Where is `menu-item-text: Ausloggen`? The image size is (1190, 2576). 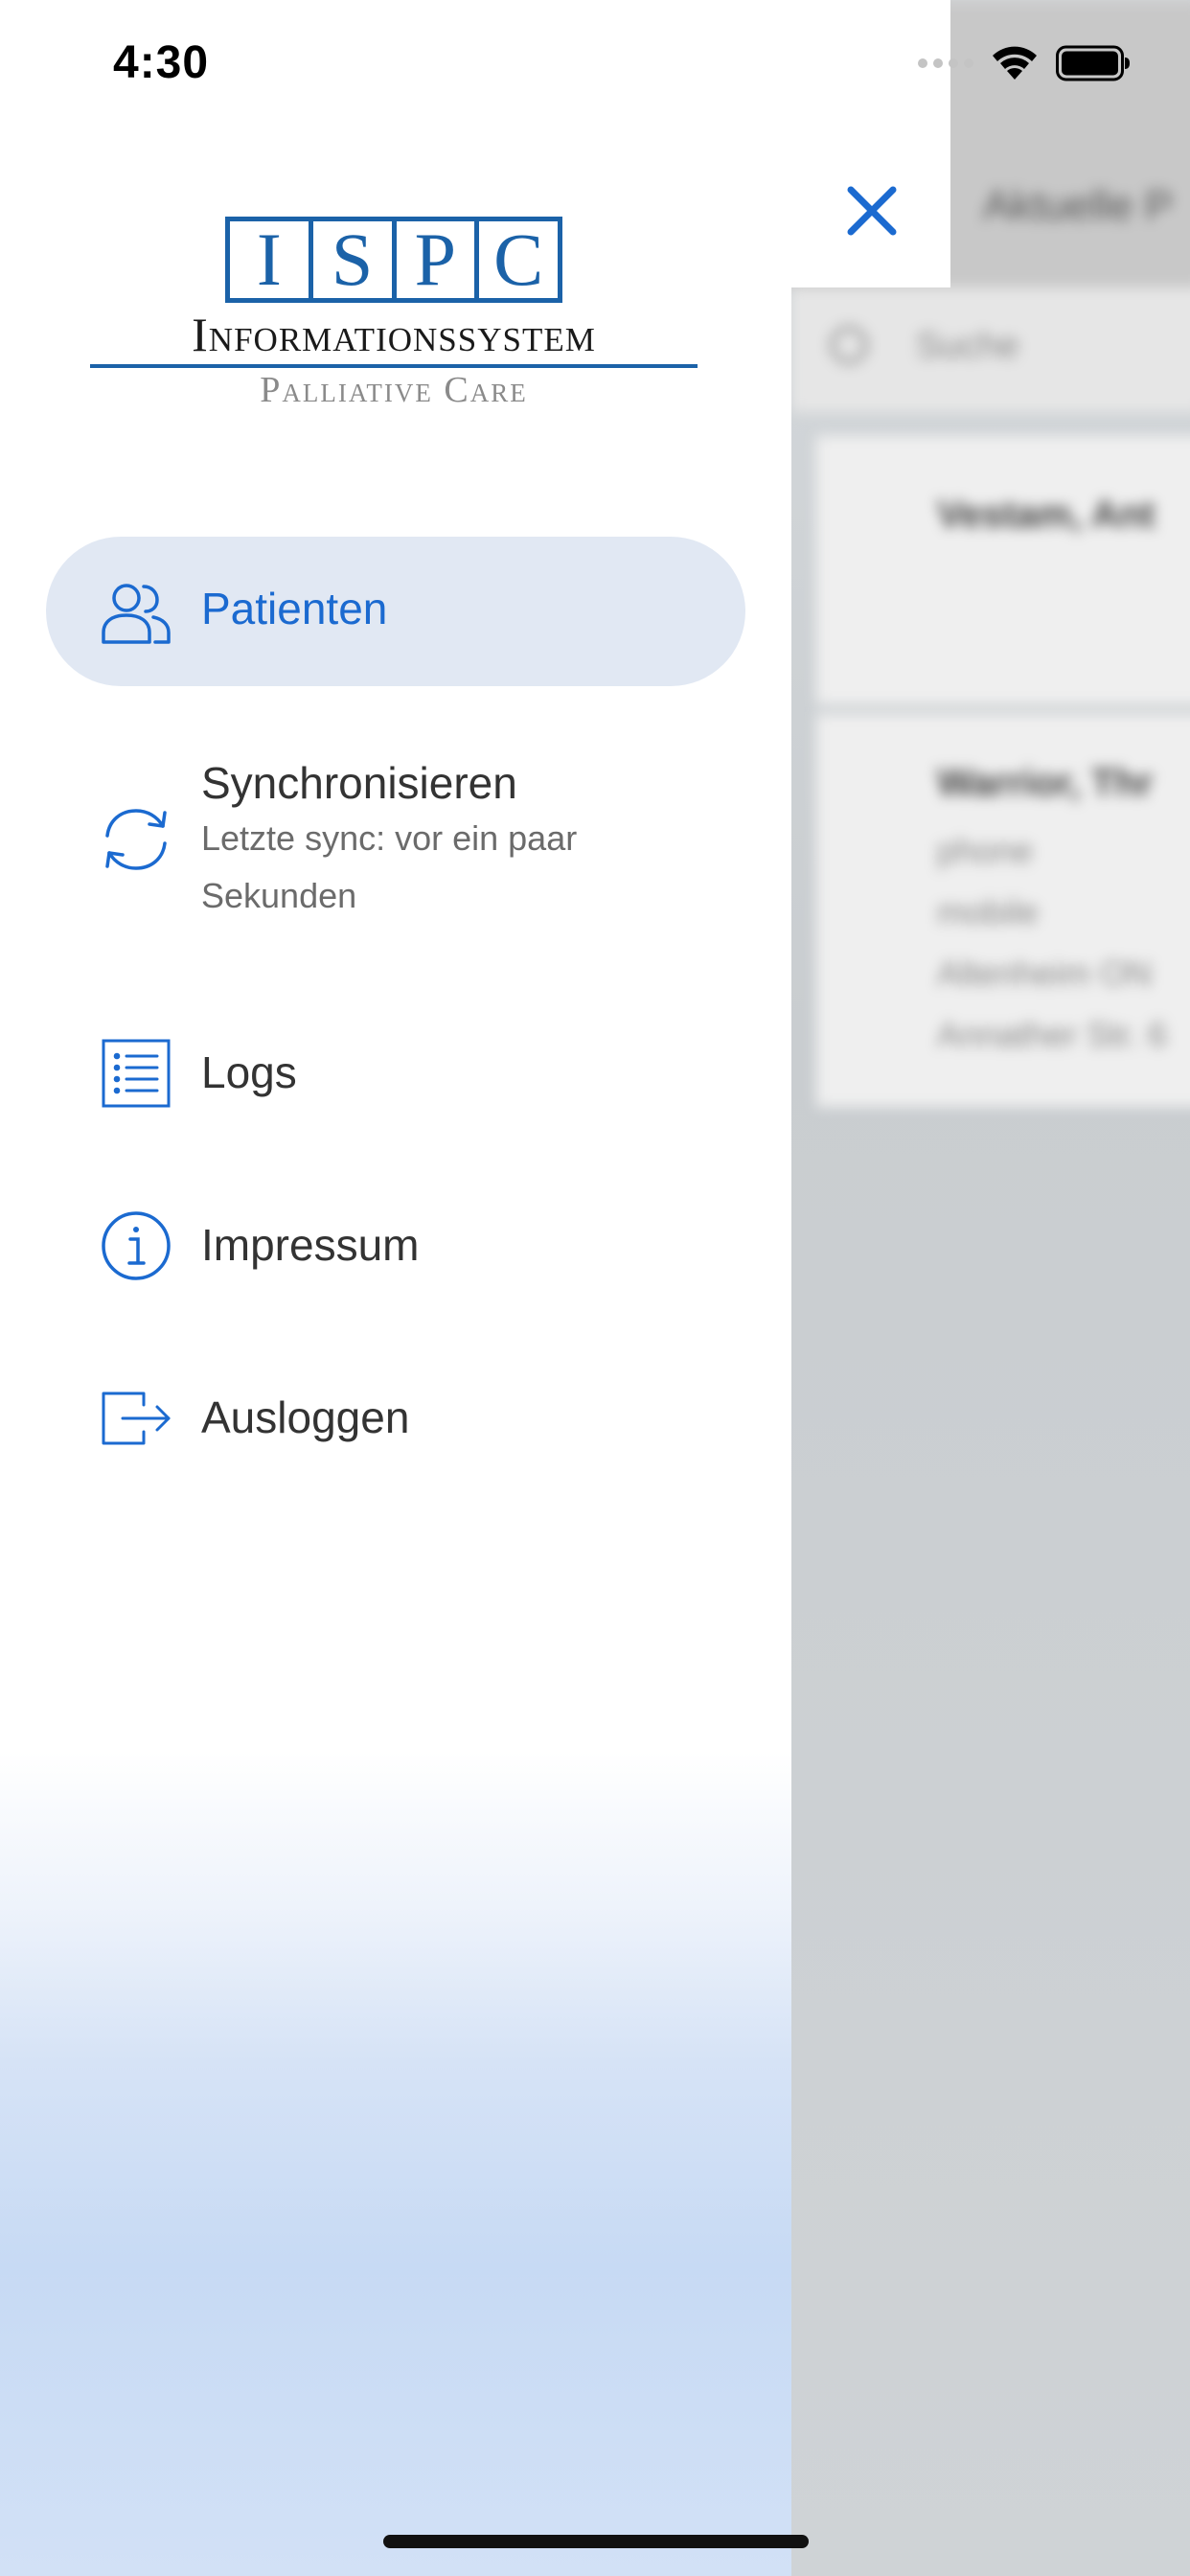 menu-item-text: Ausloggen is located at coordinates (305, 1418).